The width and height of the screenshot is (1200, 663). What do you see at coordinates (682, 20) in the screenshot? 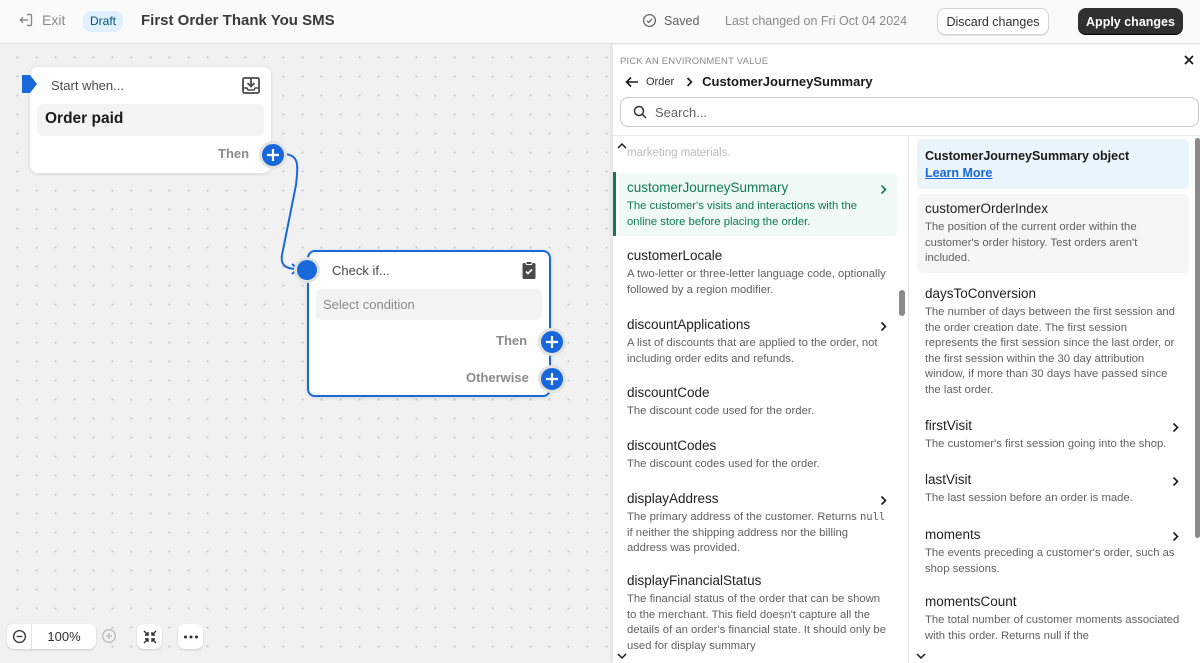
I see `saved-label: Saved` at bounding box center [682, 20].